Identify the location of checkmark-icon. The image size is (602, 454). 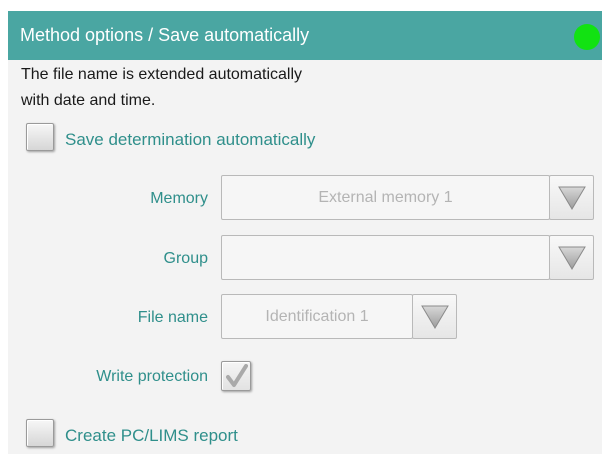
(237, 375).